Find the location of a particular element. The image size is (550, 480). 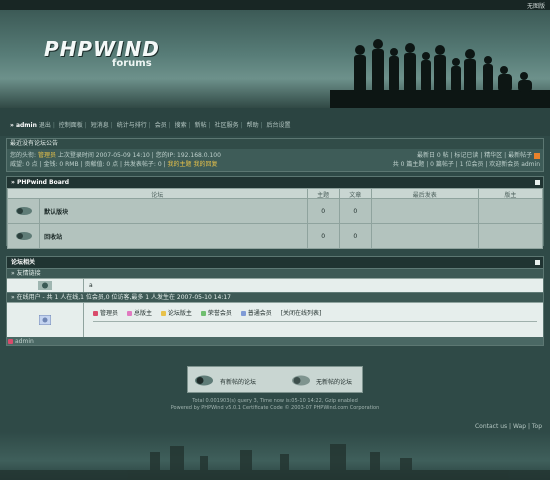

legend-honor: 荣誉会员 is located at coordinates (216, 312).